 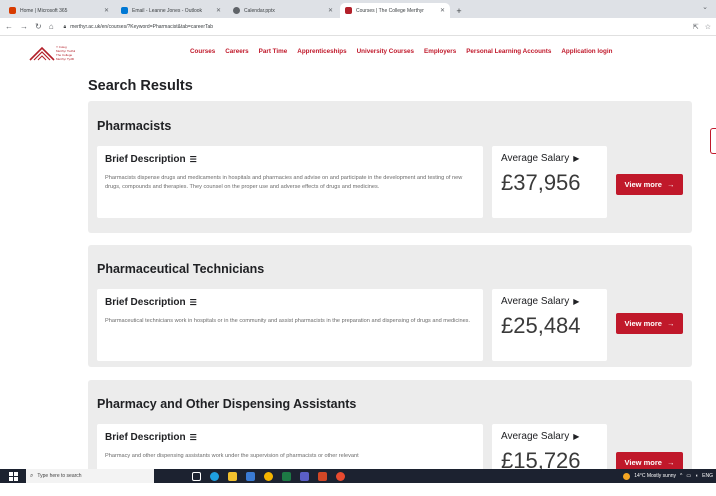 What do you see at coordinates (348, 10) in the screenshot?
I see `college-site-icon` at bounding box center [348, 10].